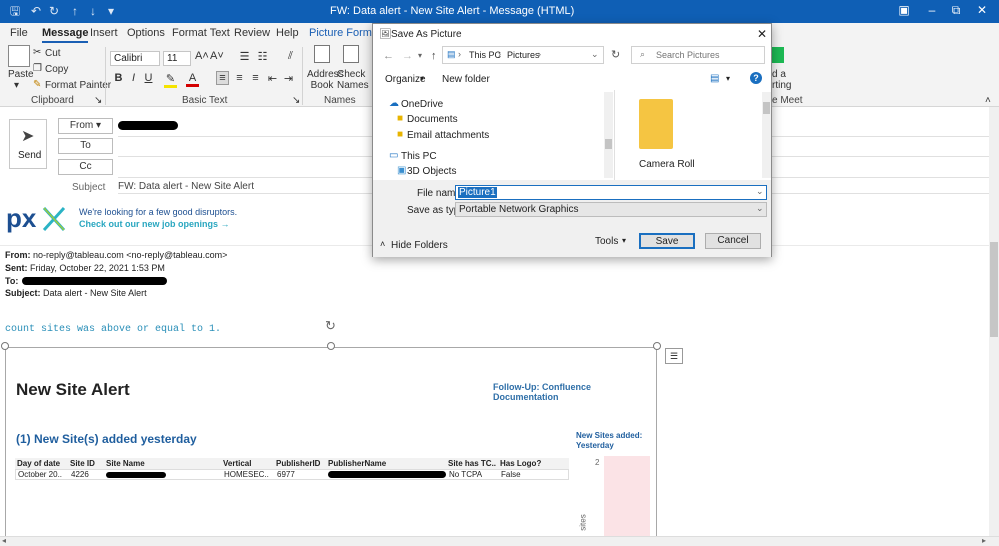 This screenshot has width=999, height=546. Describe the element at coordinates (16, 85) in the screenshot. I see `paste-dropdown-icon: ▾` at that location.